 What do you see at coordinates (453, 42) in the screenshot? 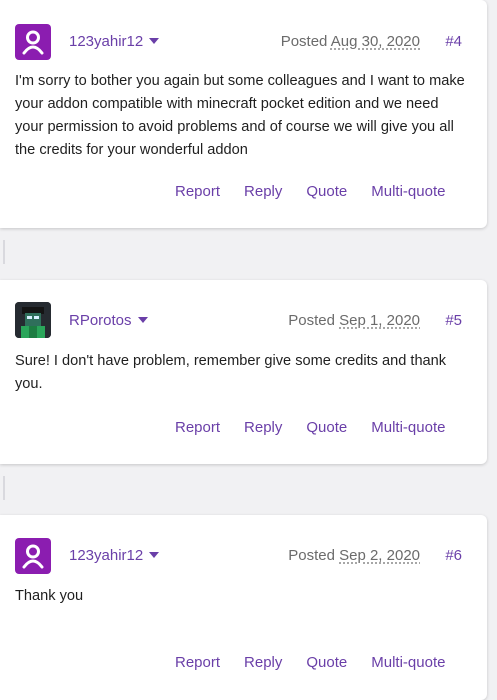
I see `post-number-link: #4` at bounding box center [453, 42].